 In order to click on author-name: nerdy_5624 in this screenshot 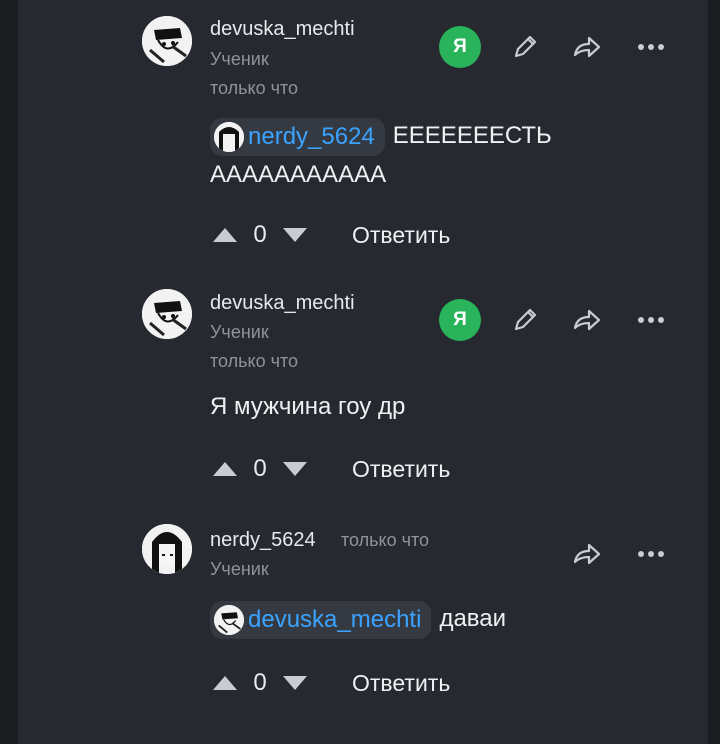, I will do `click(263, 540)`.